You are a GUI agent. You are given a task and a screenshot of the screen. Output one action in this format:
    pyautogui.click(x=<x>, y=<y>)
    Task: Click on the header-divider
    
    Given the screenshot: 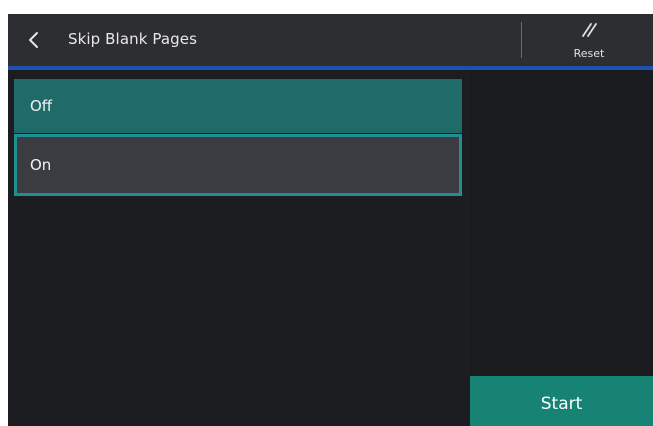 What is the action you would take?
    pyautogui.click(x=521, y=40)
    